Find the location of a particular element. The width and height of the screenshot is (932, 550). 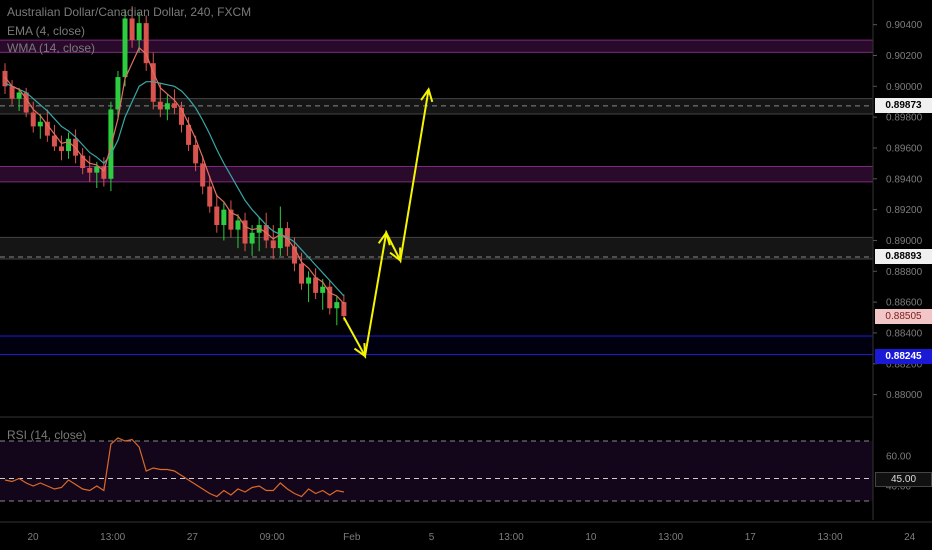

price-tick-label: 0.89600 is located at coordinates (904, 148).